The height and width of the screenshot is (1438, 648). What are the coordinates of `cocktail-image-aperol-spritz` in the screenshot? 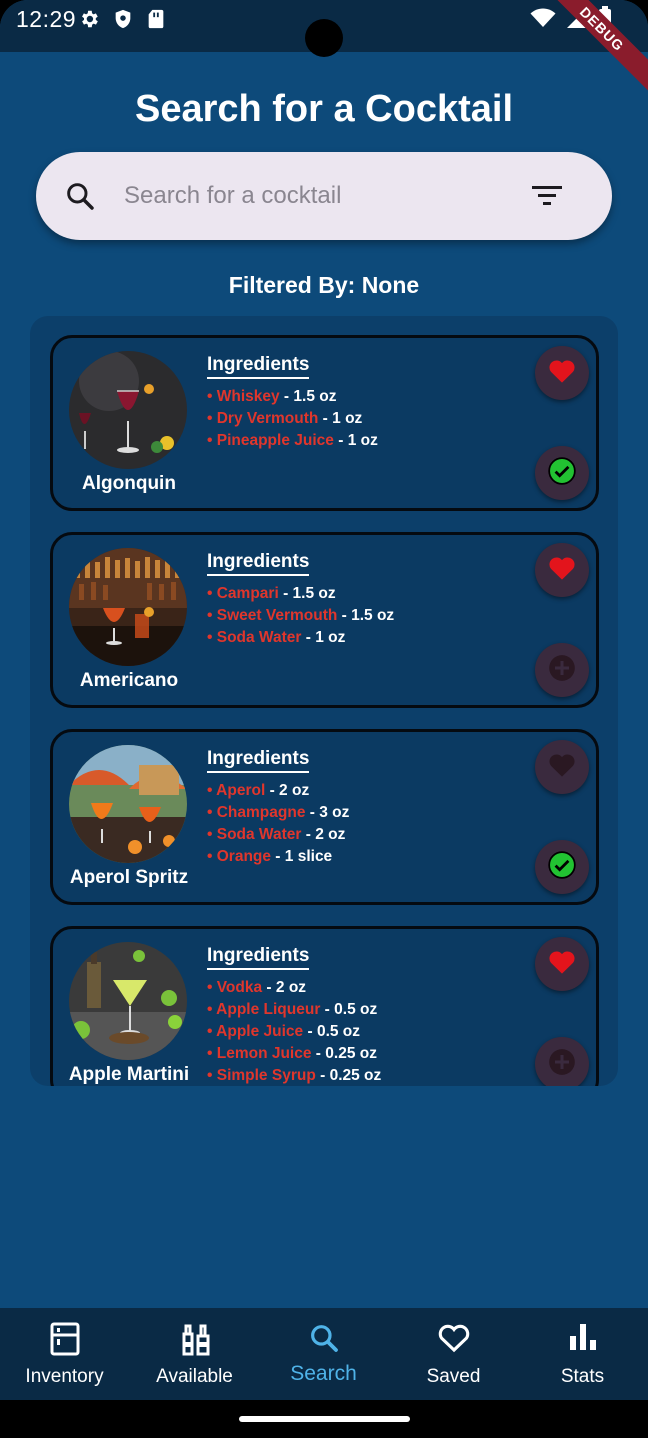 It's located at (128, 804).